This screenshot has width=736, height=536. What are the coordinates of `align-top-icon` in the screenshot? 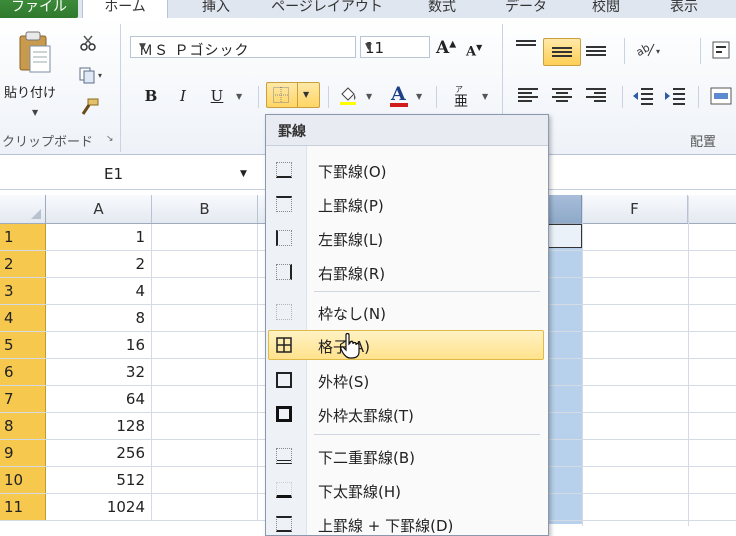 It's located at (526, 48).